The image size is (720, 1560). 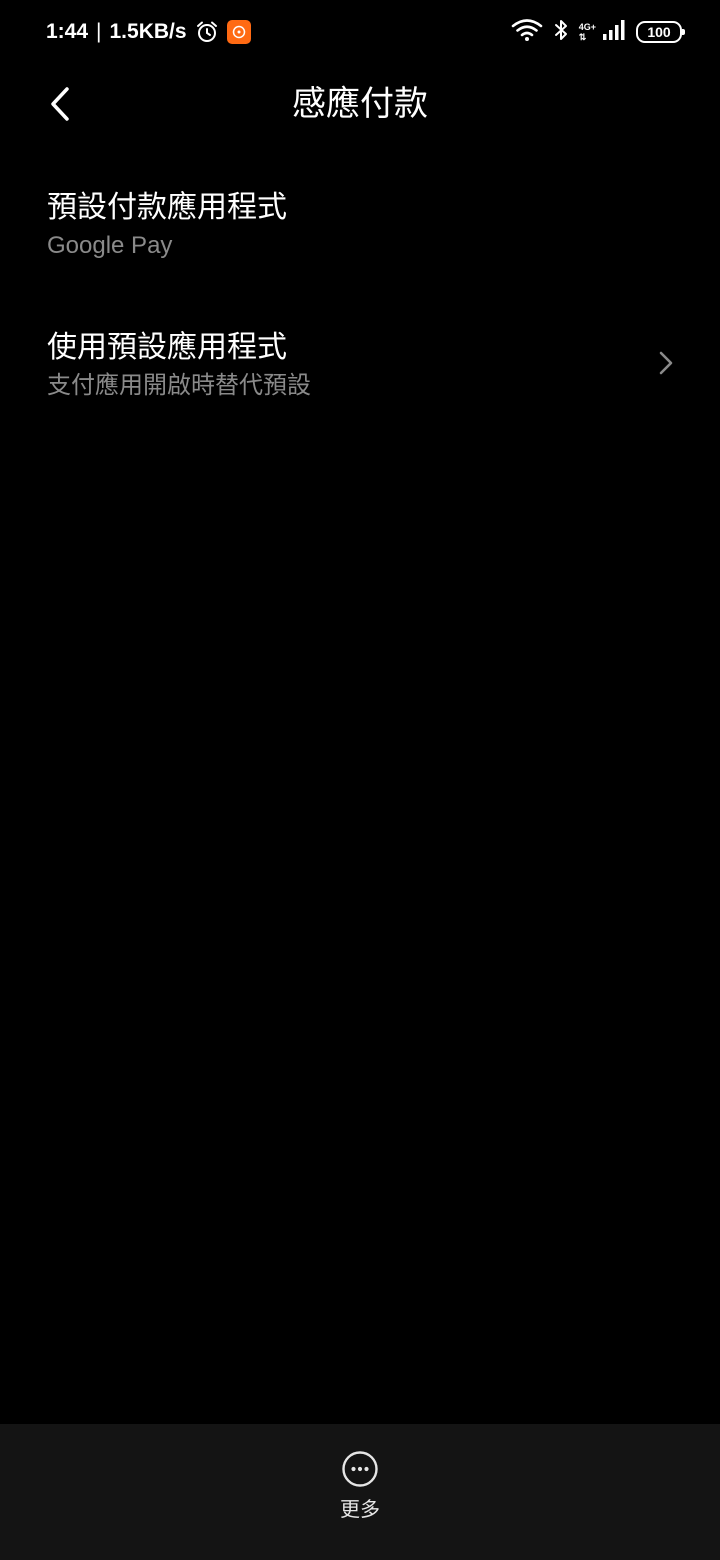 I want to click on settings-item-title: 使用預設應用程式, so click(x=167, y=347).